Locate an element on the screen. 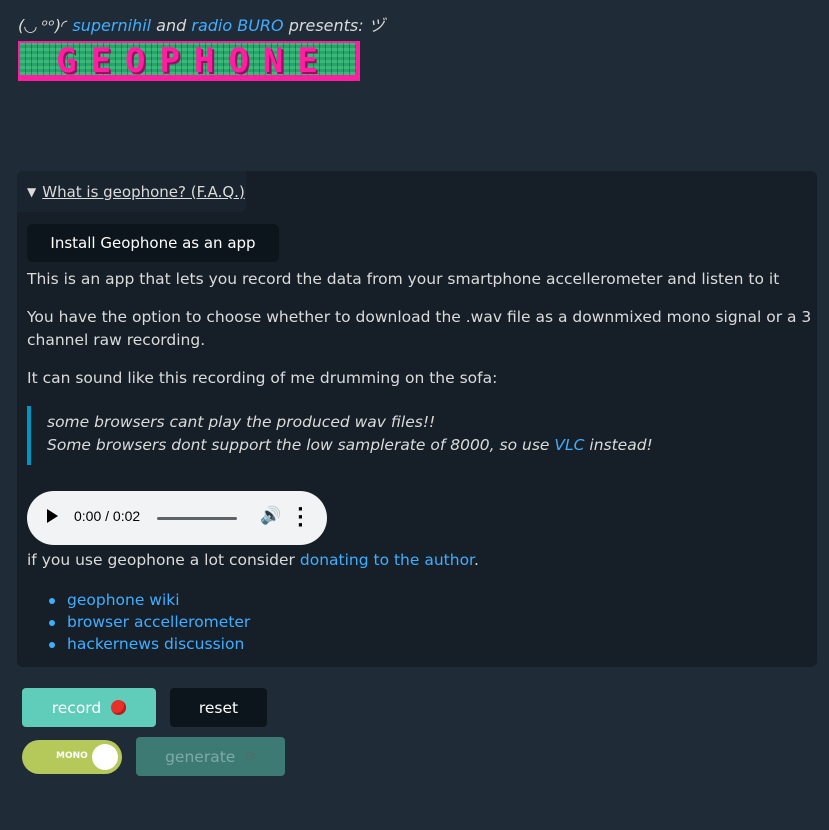  donate-period: . is located at coordinates (476, 560).